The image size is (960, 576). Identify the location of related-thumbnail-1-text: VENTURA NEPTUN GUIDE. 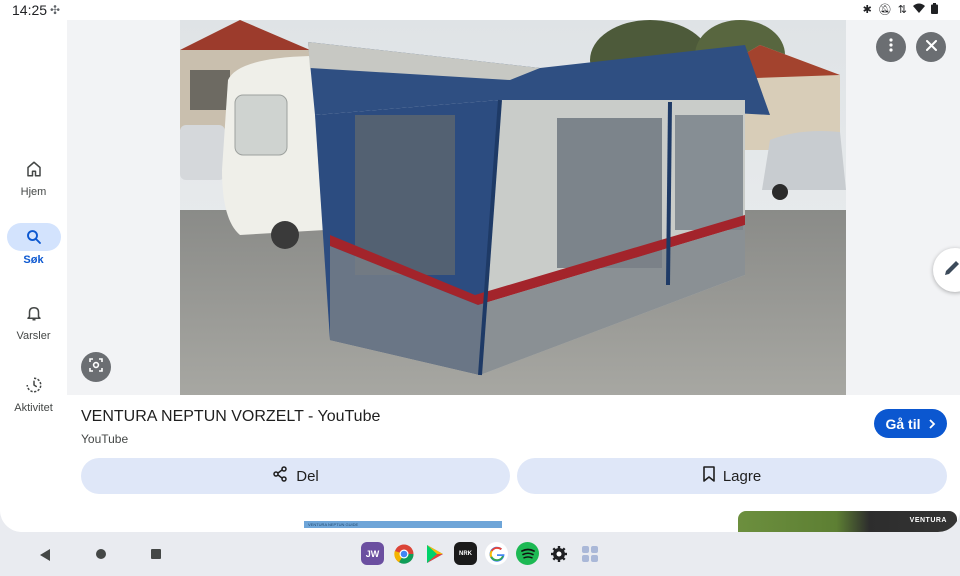
(333, 524).